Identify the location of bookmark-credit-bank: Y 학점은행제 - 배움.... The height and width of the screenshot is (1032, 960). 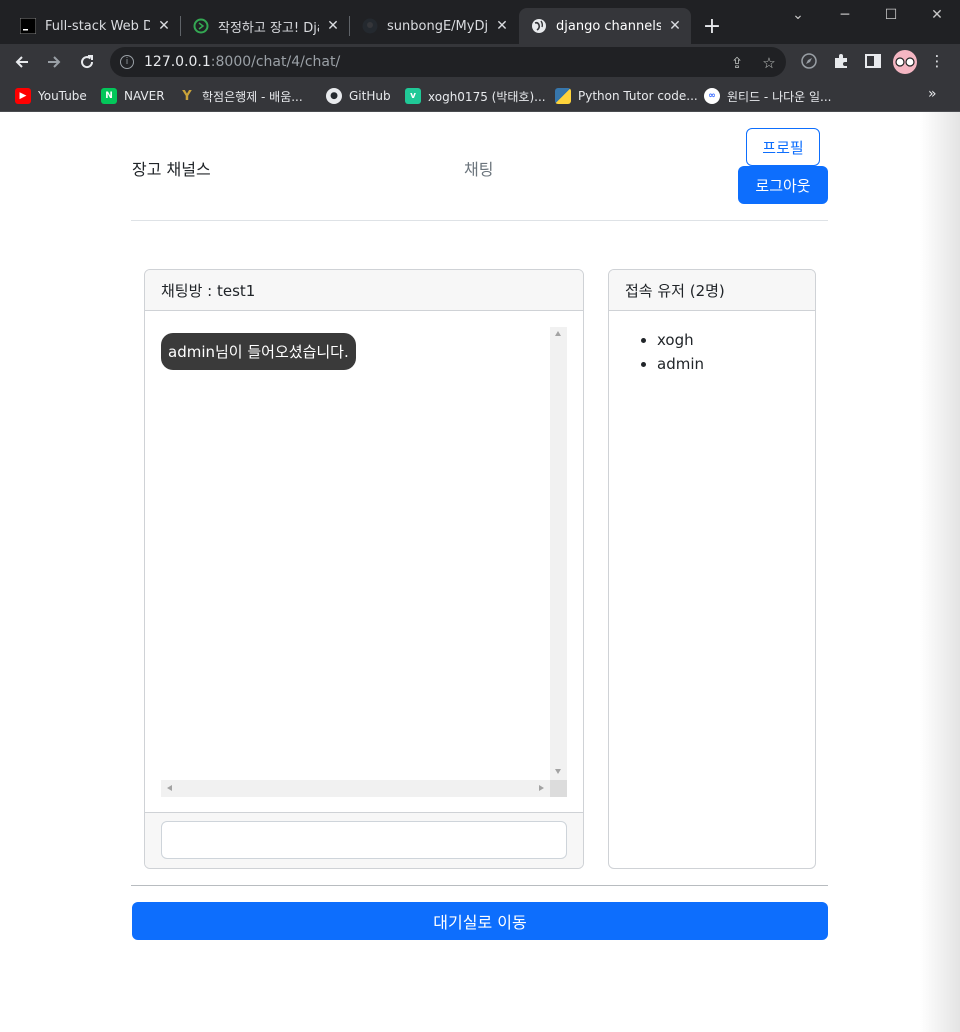
(240, 96).